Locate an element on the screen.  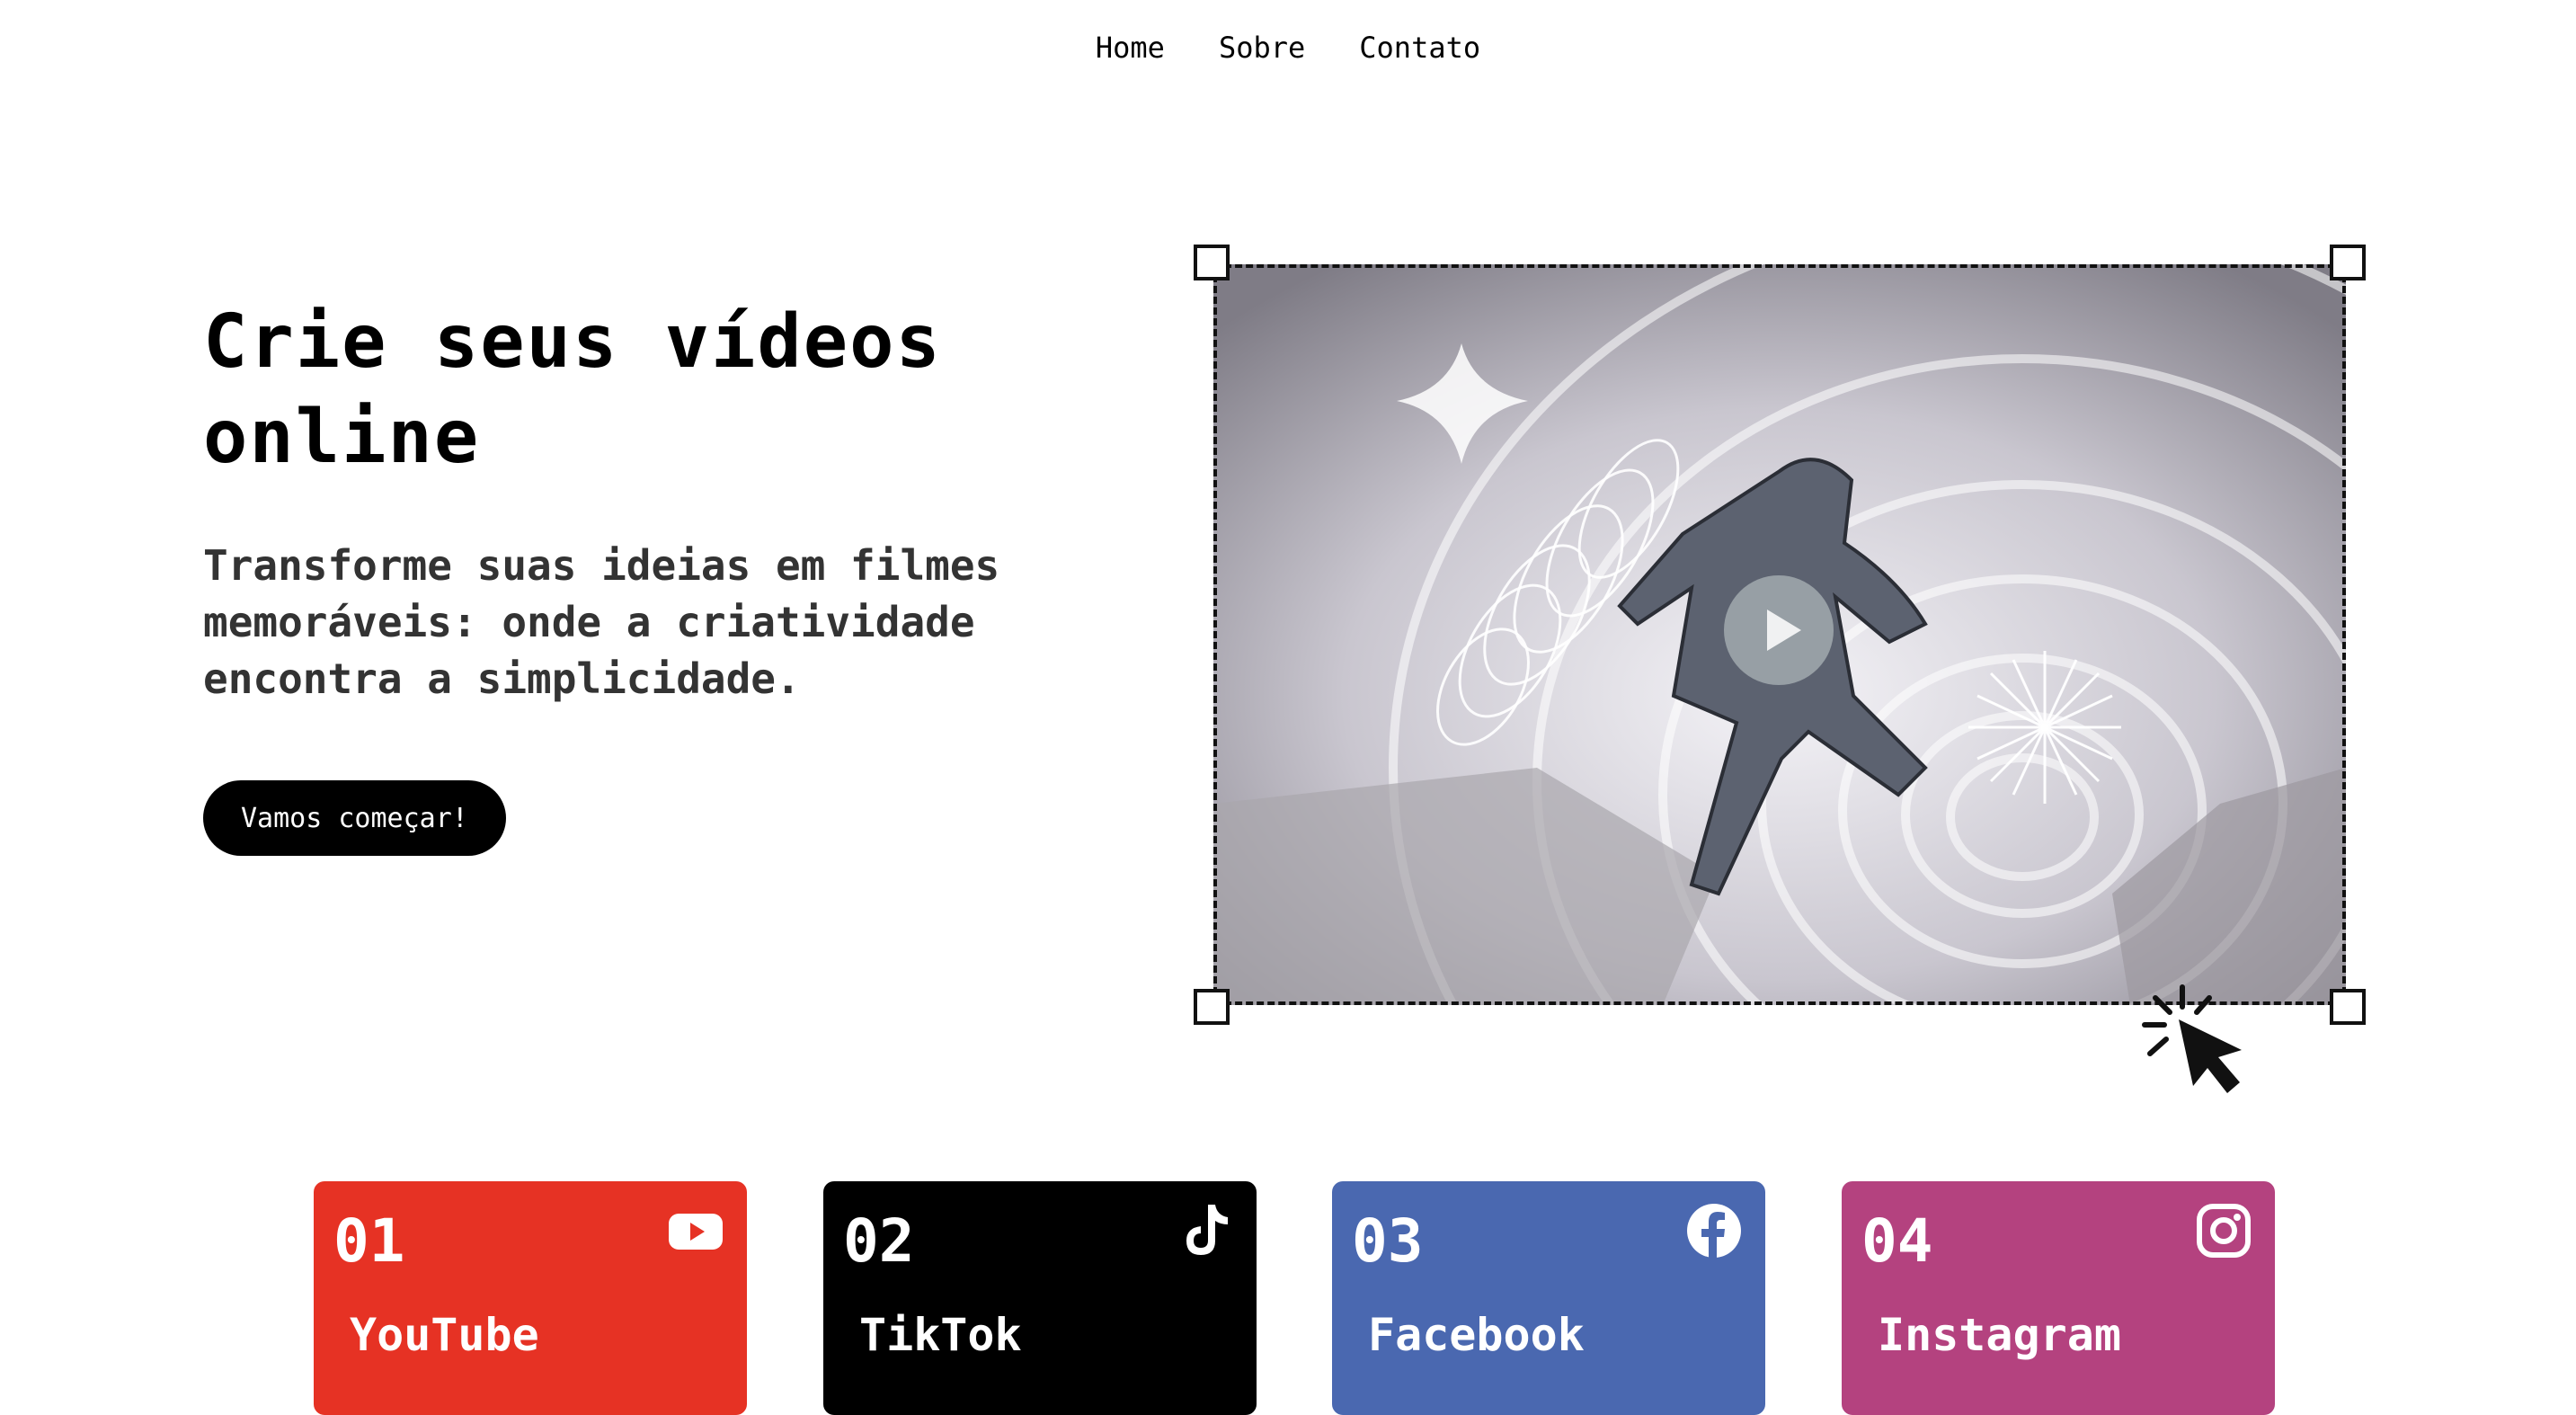
platform-card-name: YouTube is located at coordinates (444, 1335).